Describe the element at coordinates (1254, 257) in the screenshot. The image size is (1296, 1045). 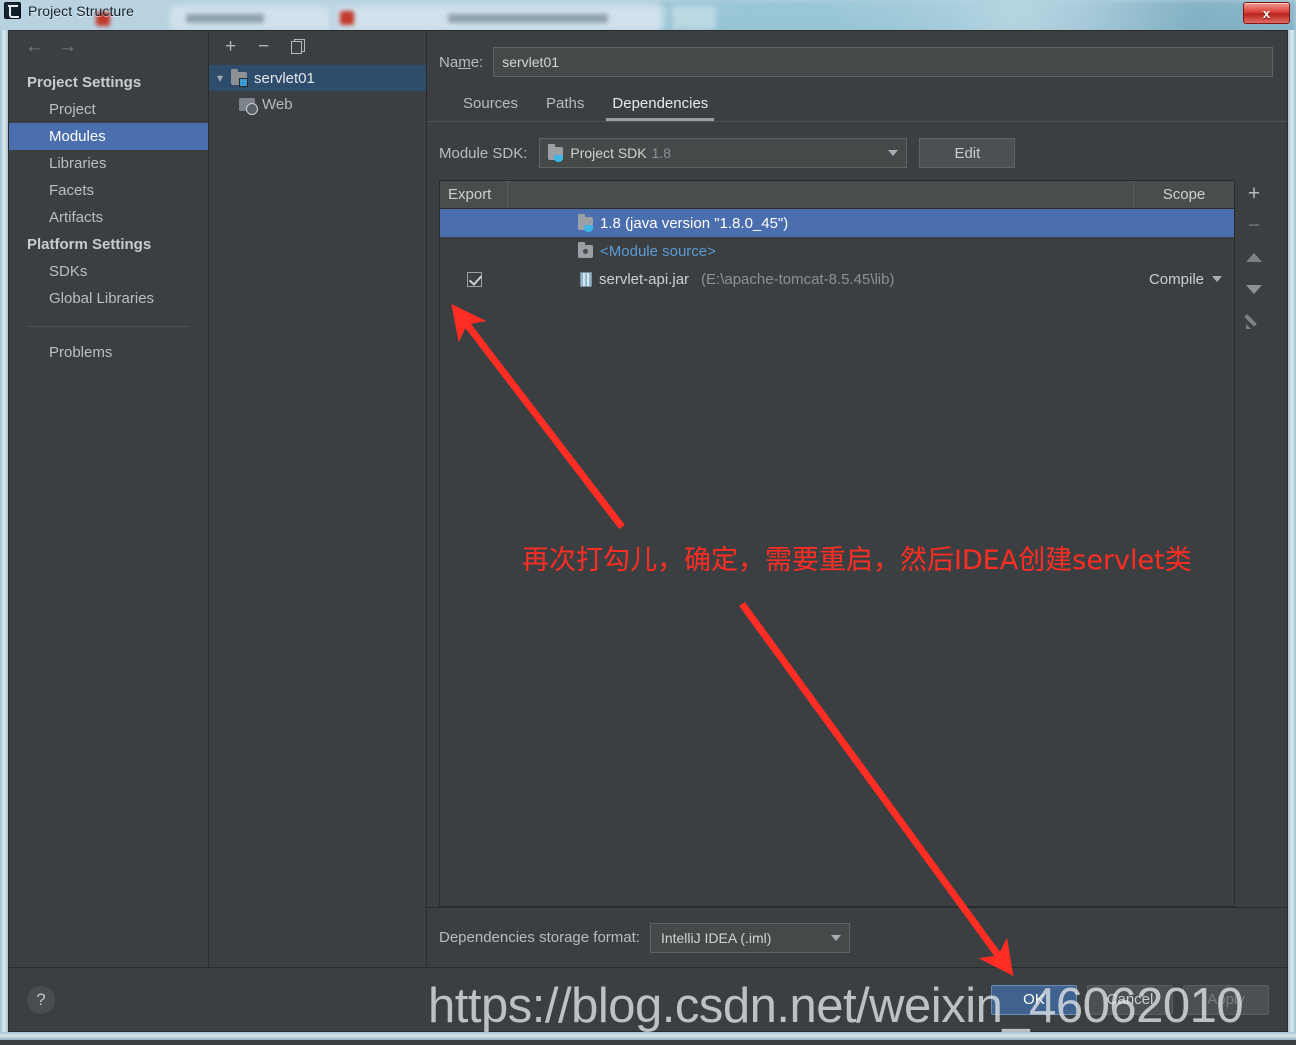
I see `move-up-button` at that location.